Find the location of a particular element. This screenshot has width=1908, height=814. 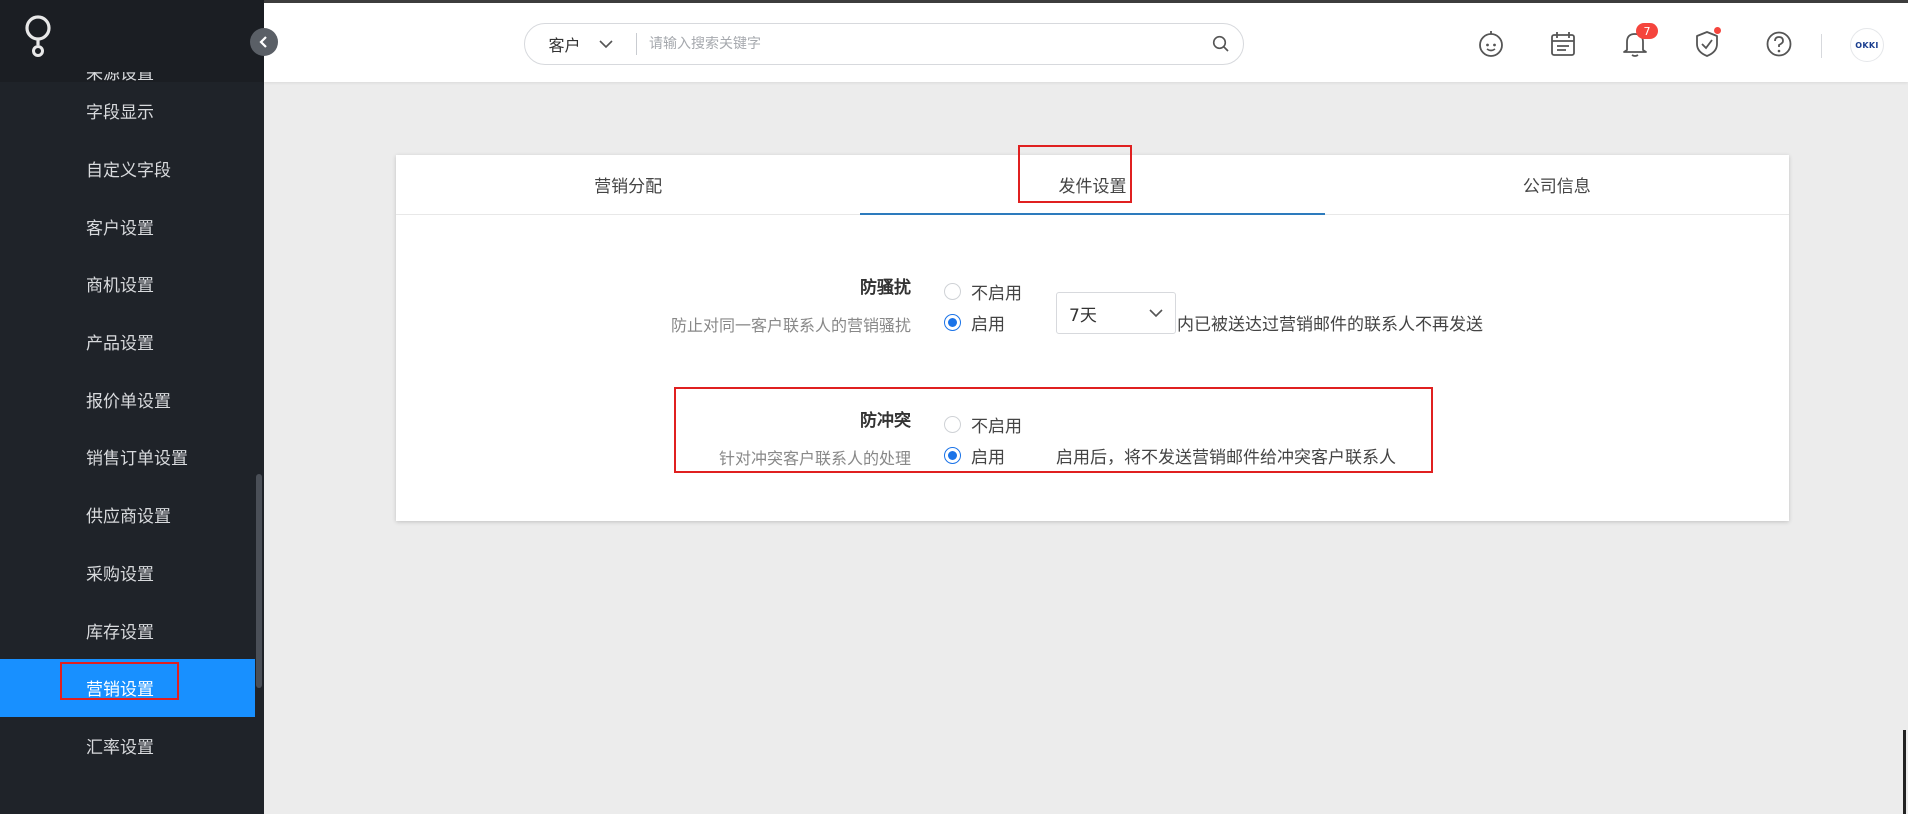

tab-marketing-allocation: 营销分配 is located at coordinates (628, 184).